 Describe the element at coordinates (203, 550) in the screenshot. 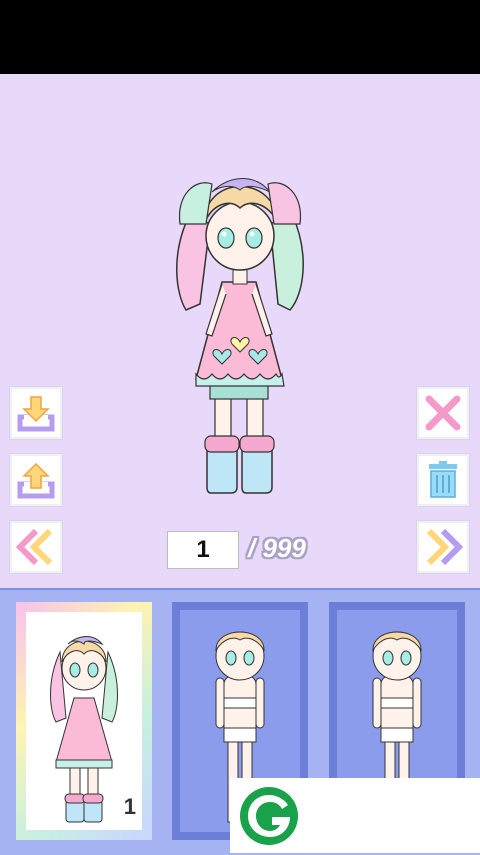

I see `character-number-input: 1` at that location.